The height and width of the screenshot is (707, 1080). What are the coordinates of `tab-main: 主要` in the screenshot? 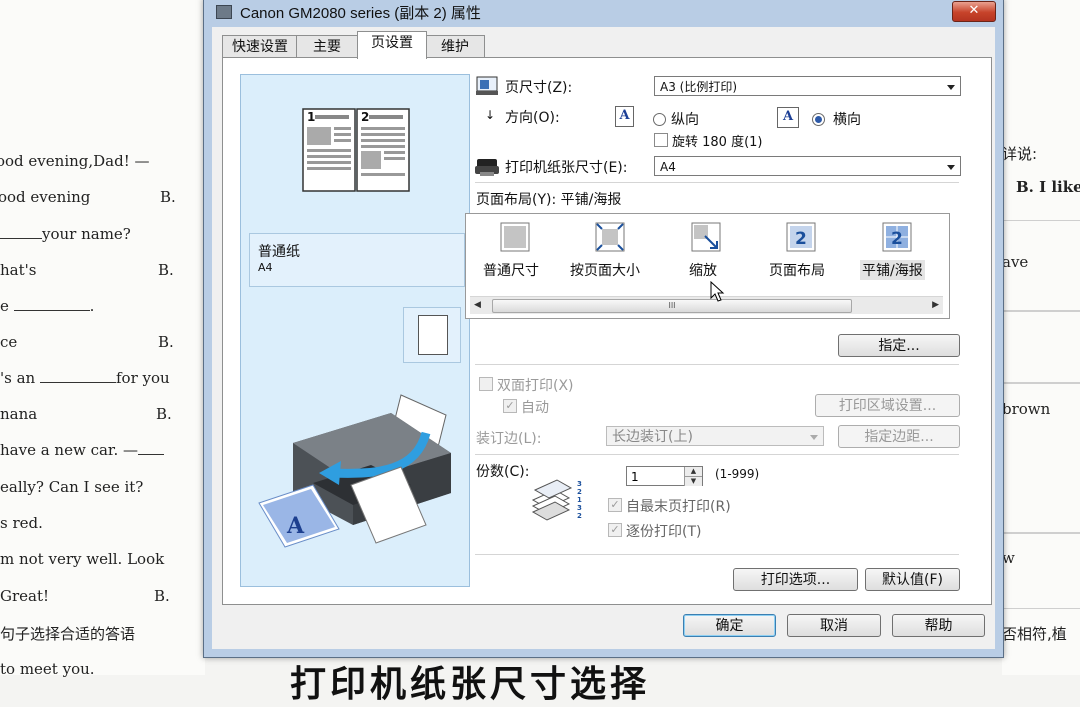 It's located at (327, 46).